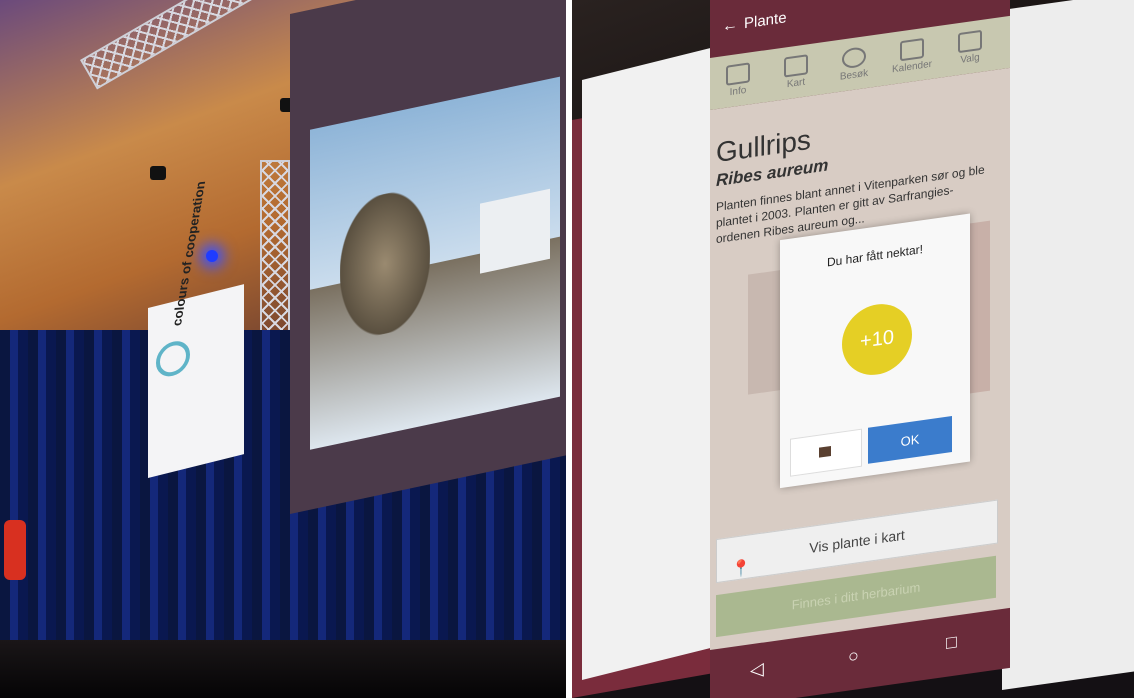 This screenshot has width=1134, height=698. I want to click on event-logo-icon, so click(173, 359).